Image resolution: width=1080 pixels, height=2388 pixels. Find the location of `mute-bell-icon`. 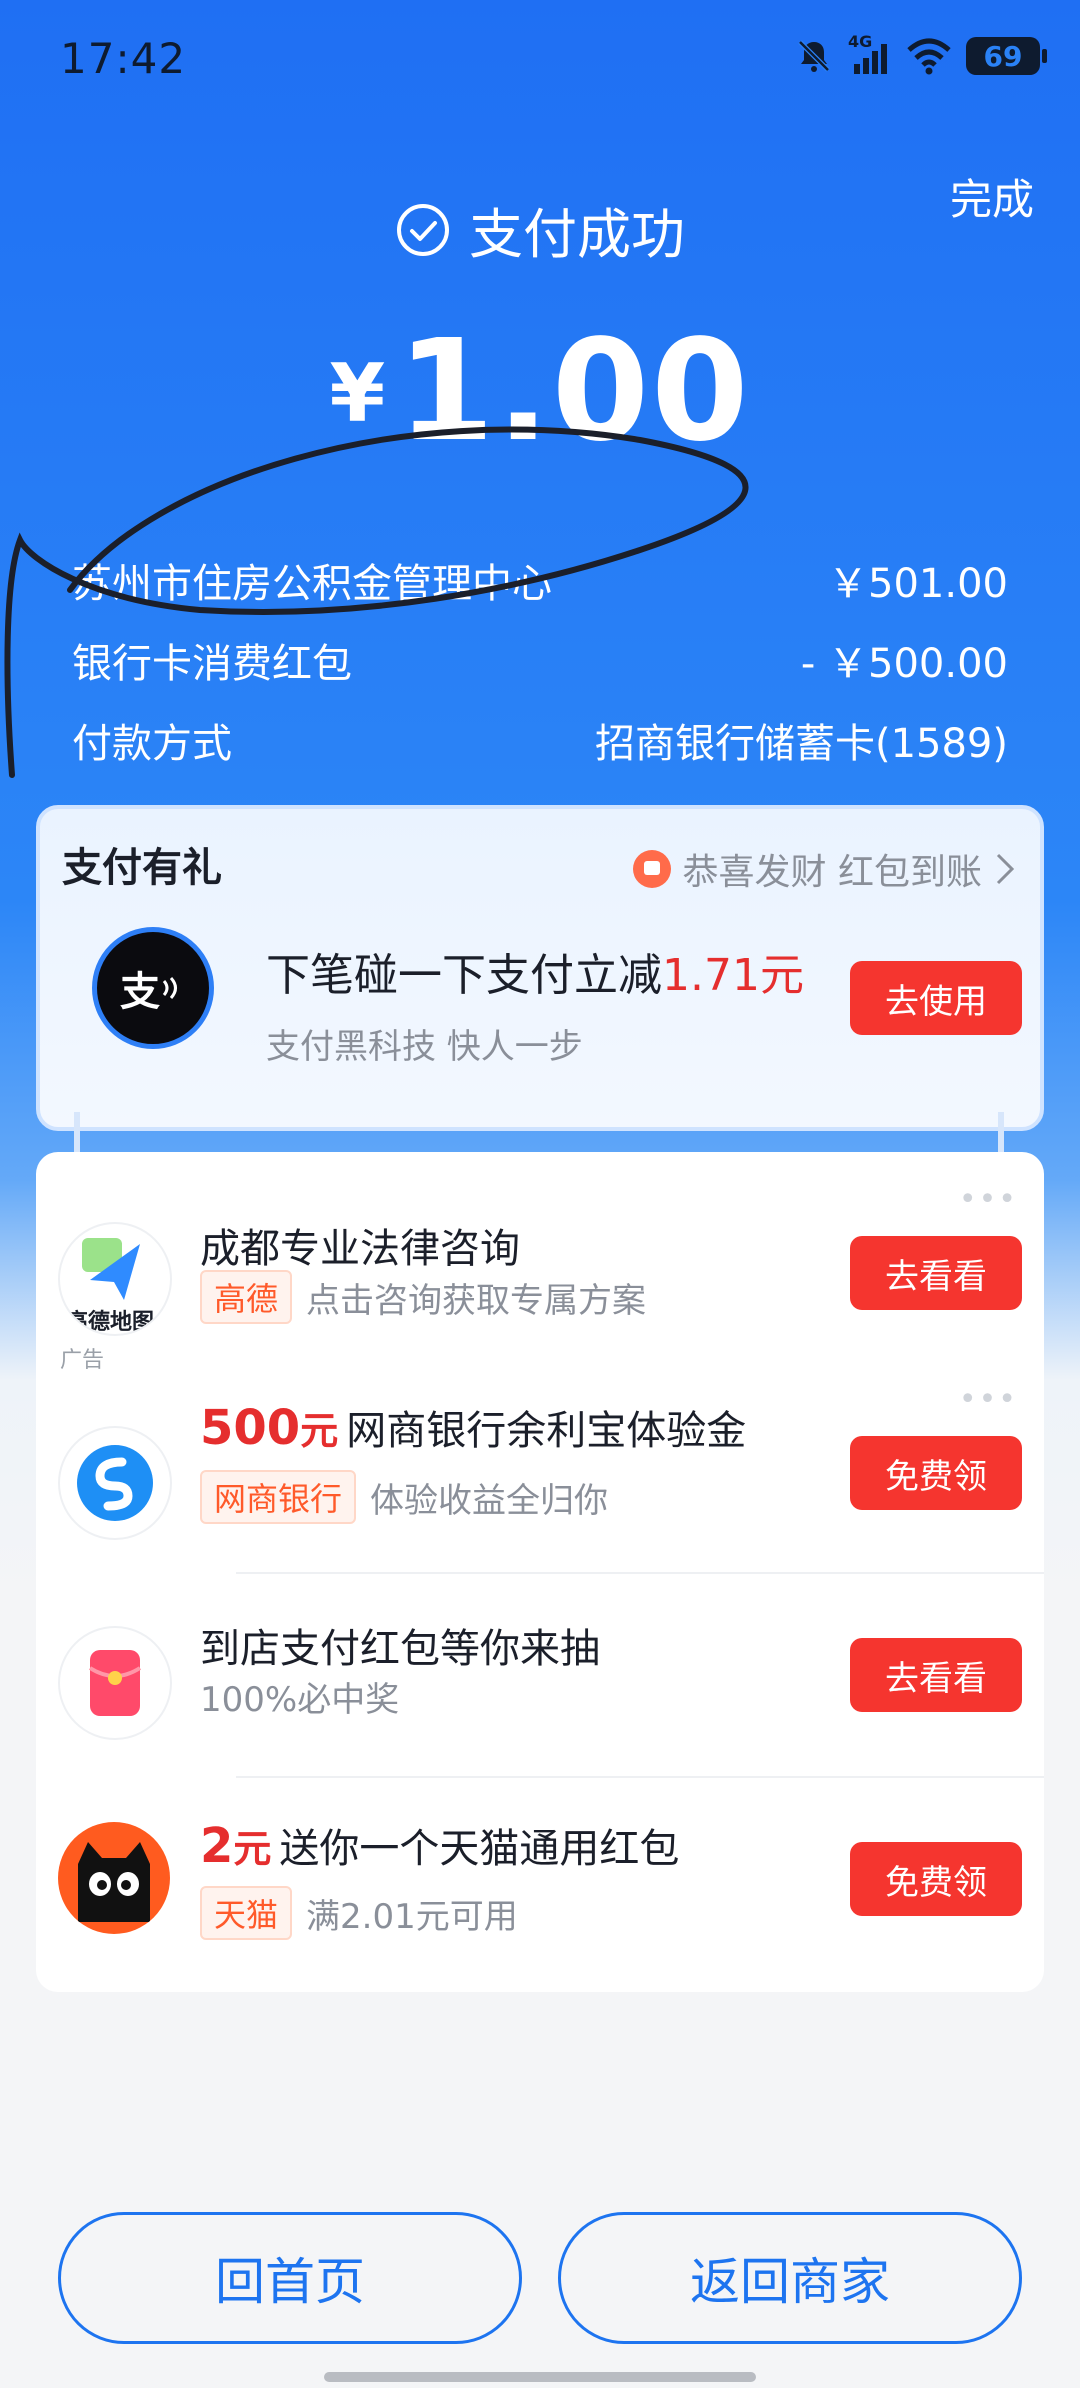

mute-bell-icon is located at coordinates (814, 56).